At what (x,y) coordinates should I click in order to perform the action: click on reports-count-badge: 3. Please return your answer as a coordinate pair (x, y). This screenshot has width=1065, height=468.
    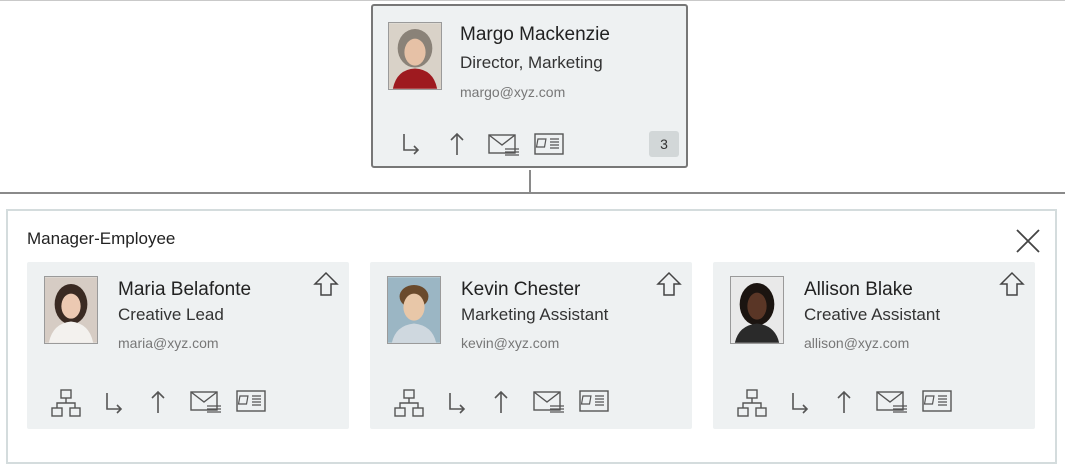
    Looking at the image, I should click on (664, 144).